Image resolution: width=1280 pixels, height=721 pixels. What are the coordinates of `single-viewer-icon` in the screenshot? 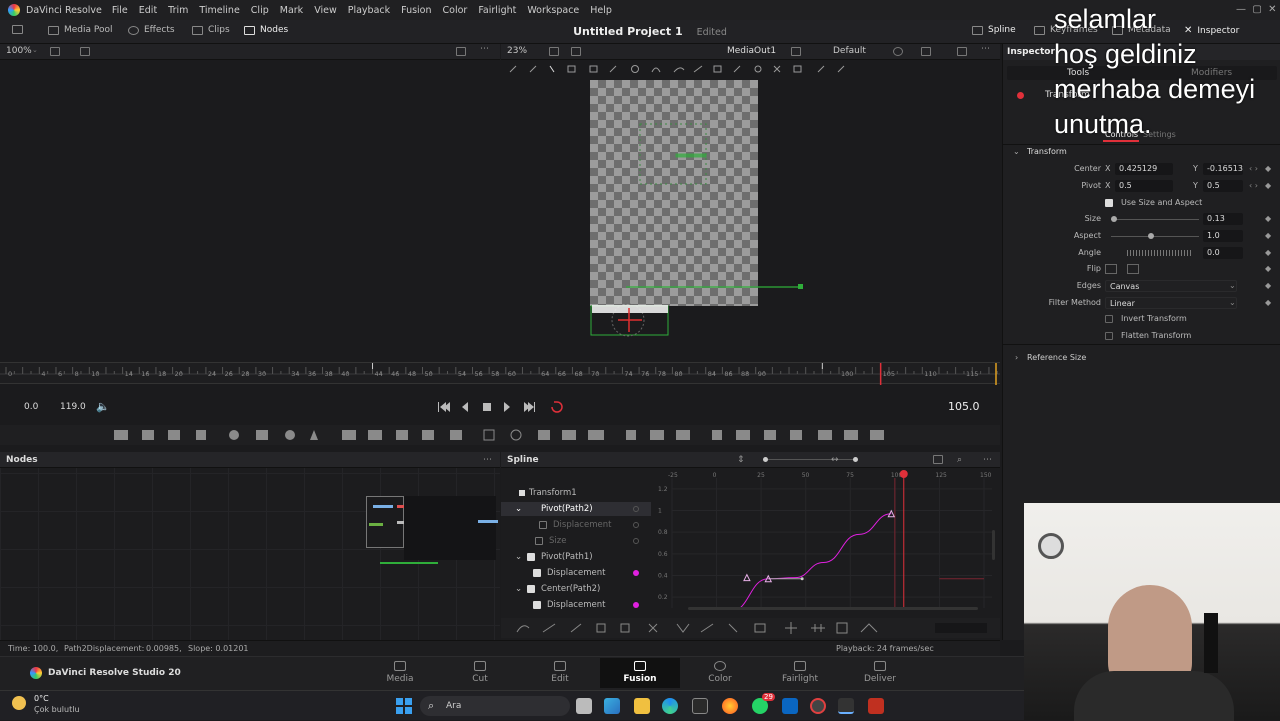 It's located at (461, 51).